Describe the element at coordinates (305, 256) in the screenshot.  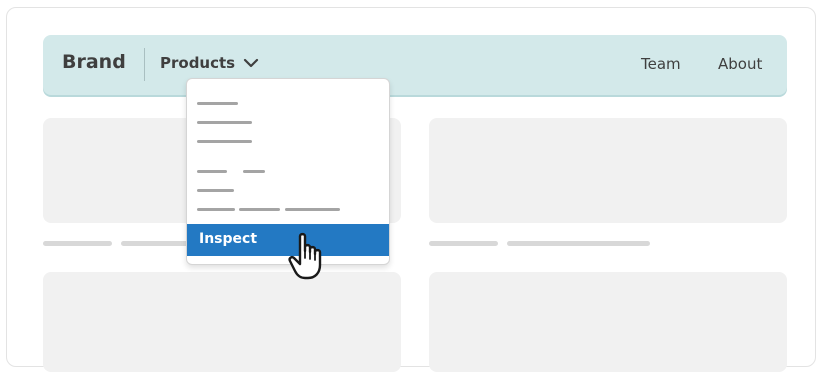
I see `hand-pointer-icon` at that location.